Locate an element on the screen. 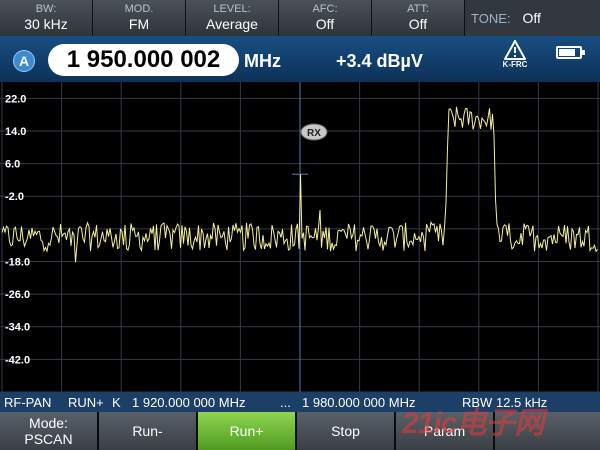 This screenshot has width=600, height=450. param-tone: TONE: Off is located at coordinates (532, 18).